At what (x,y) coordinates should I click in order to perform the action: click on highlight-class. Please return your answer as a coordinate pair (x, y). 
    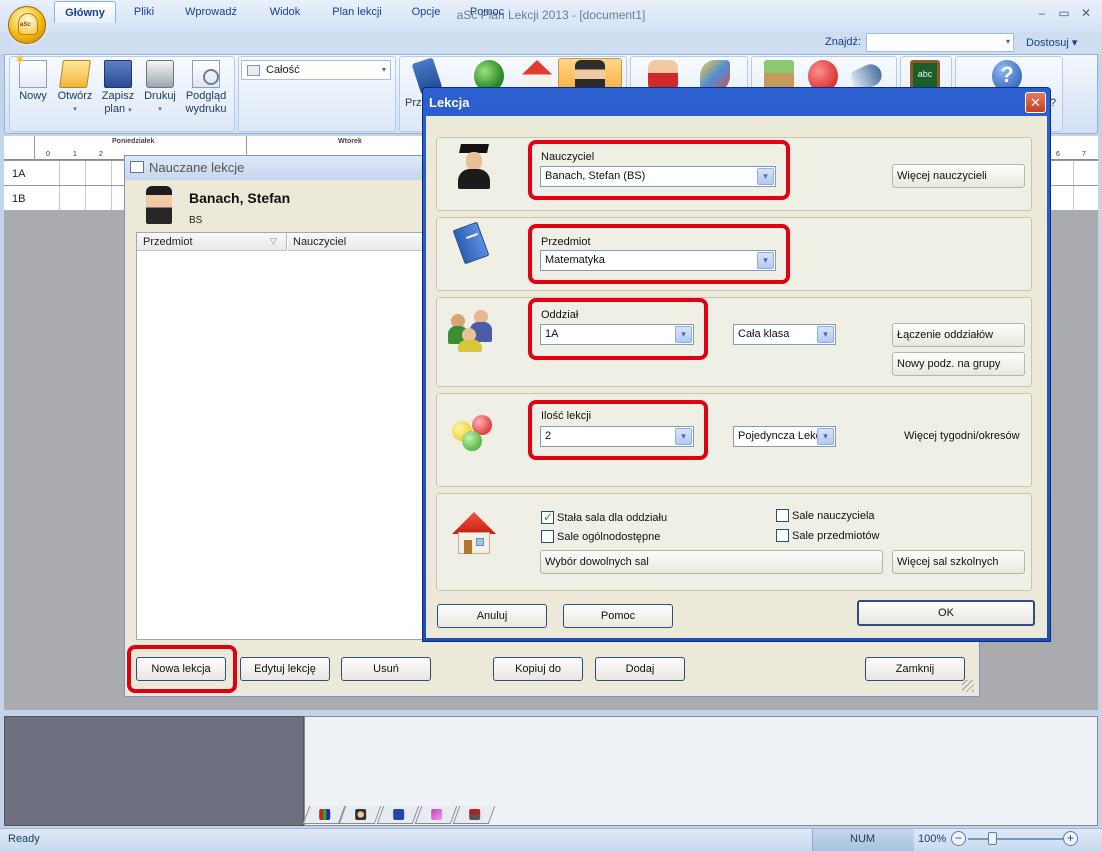
    Looking at the image, I should click on (618, 329).